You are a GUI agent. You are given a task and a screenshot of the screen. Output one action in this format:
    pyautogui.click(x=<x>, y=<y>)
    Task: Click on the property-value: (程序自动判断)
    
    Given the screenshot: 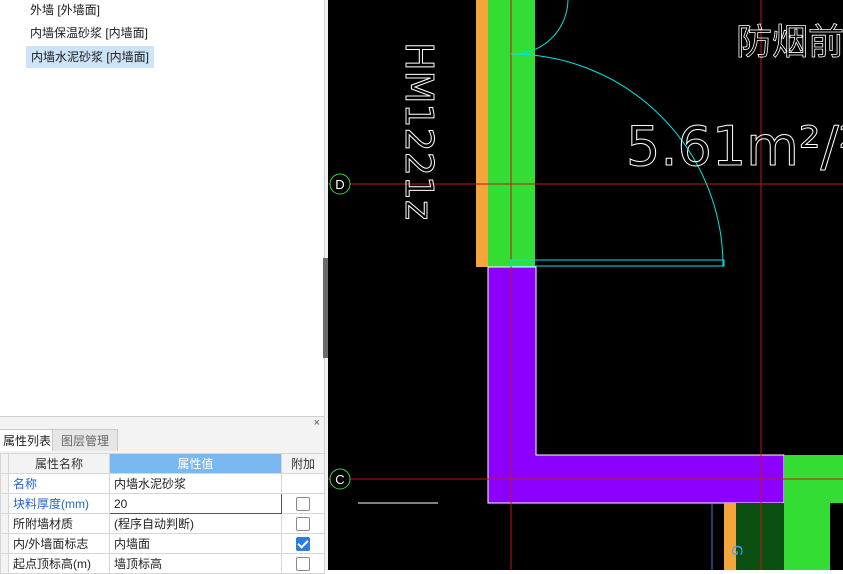 What is the action you would take?
    pyautogui.click(x=195, y=523)
    